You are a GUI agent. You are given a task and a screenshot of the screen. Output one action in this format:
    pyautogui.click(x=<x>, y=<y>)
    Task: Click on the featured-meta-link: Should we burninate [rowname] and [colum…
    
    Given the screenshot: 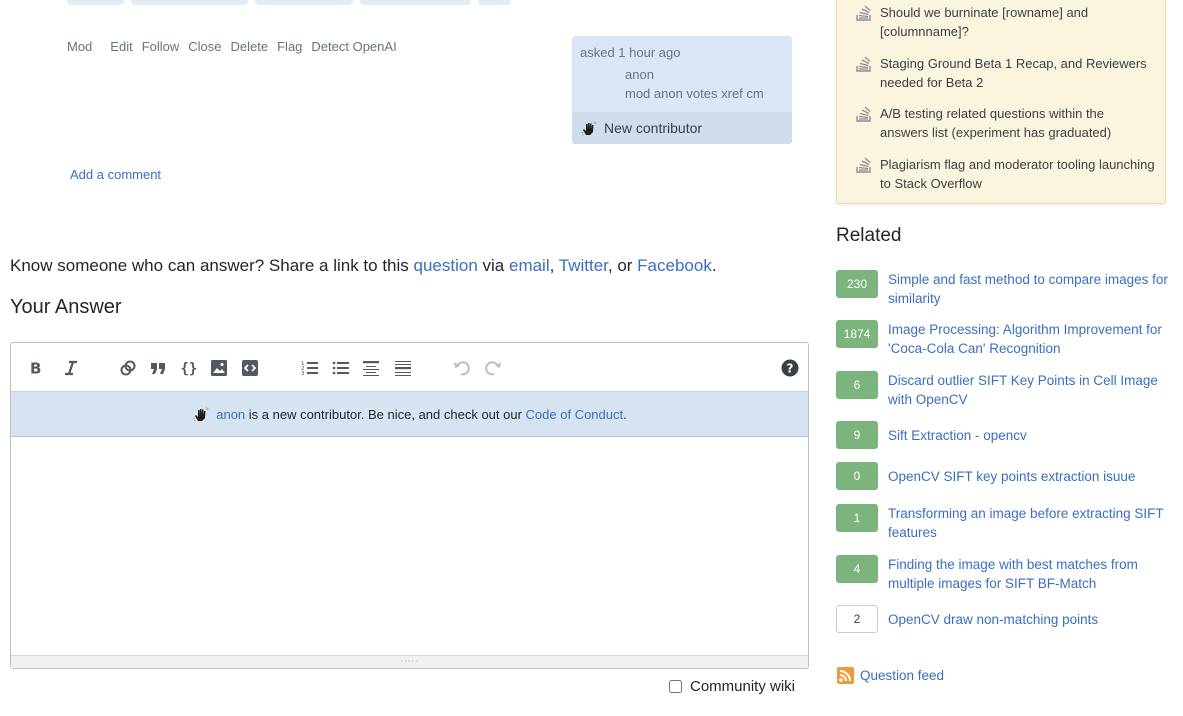 What is the action you would take?
    pyautogui.click(x=1017, y=22)
    